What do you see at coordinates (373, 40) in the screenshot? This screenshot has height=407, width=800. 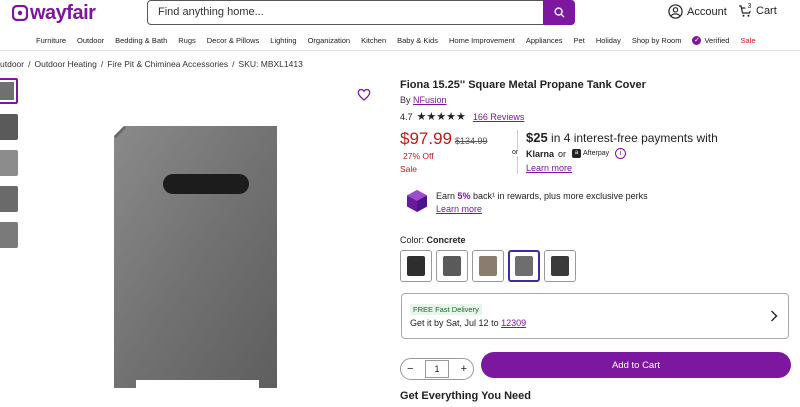 I see `nav-item-kitchen: Kitchen` at bounding box center [373, 40].